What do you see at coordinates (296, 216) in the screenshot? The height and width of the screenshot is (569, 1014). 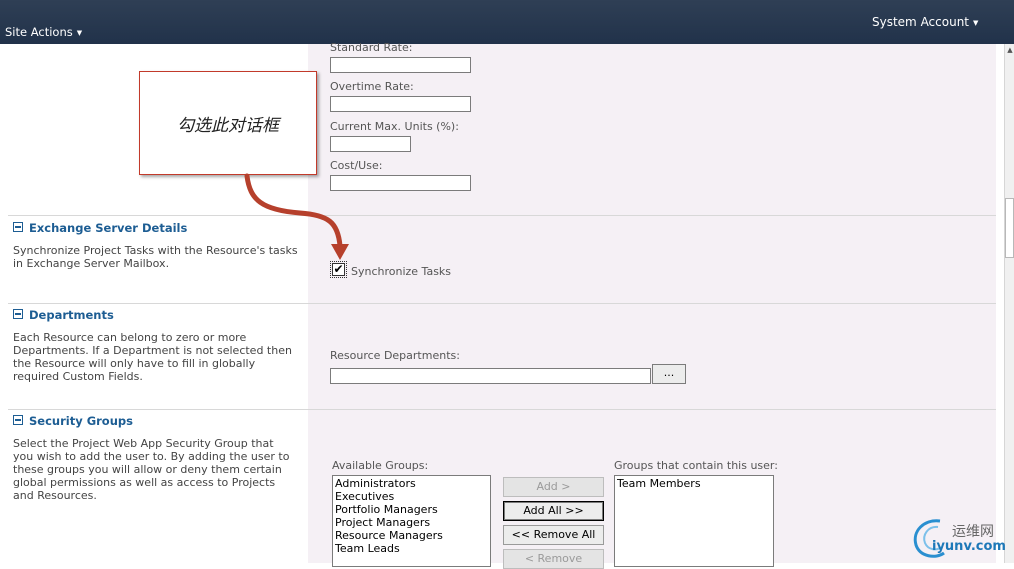 I see `annotation-arrow-icon` at bounding box center [296, 216].